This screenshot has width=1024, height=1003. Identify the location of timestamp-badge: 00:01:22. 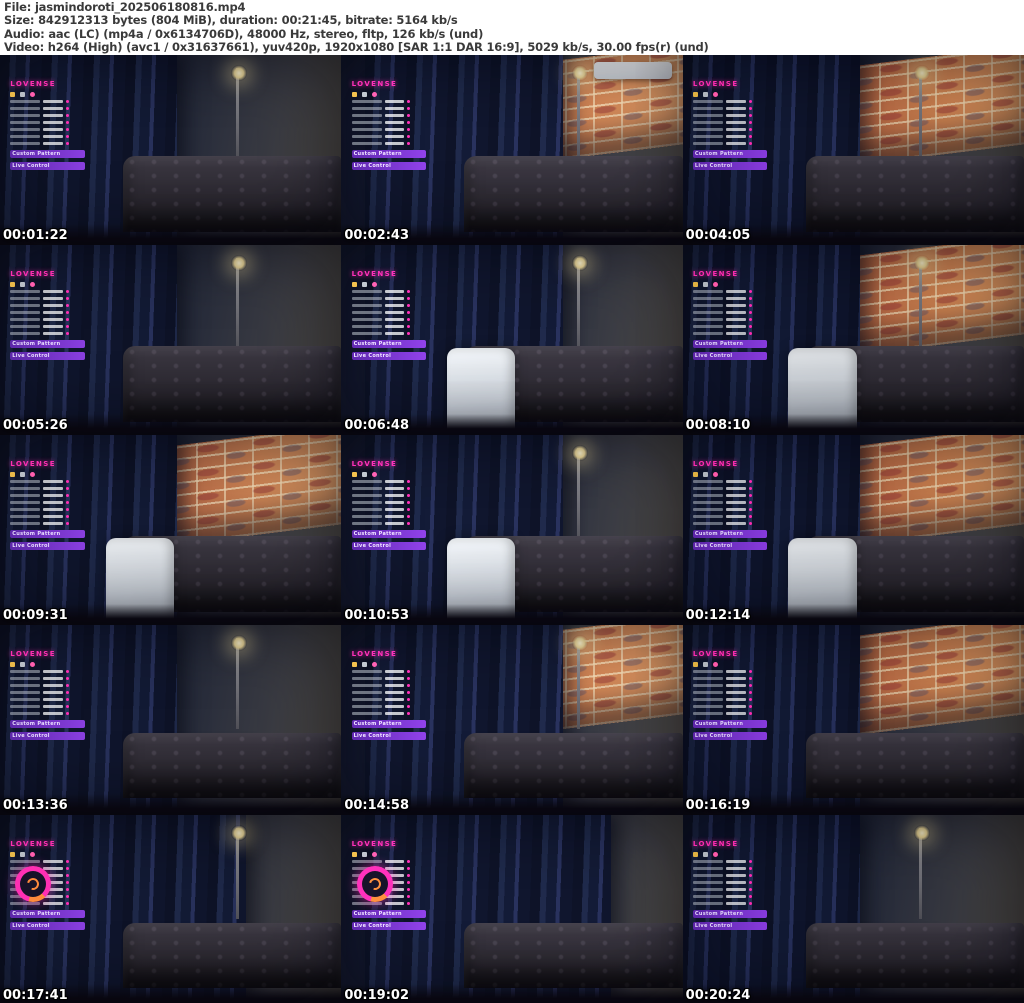
(35, 235).